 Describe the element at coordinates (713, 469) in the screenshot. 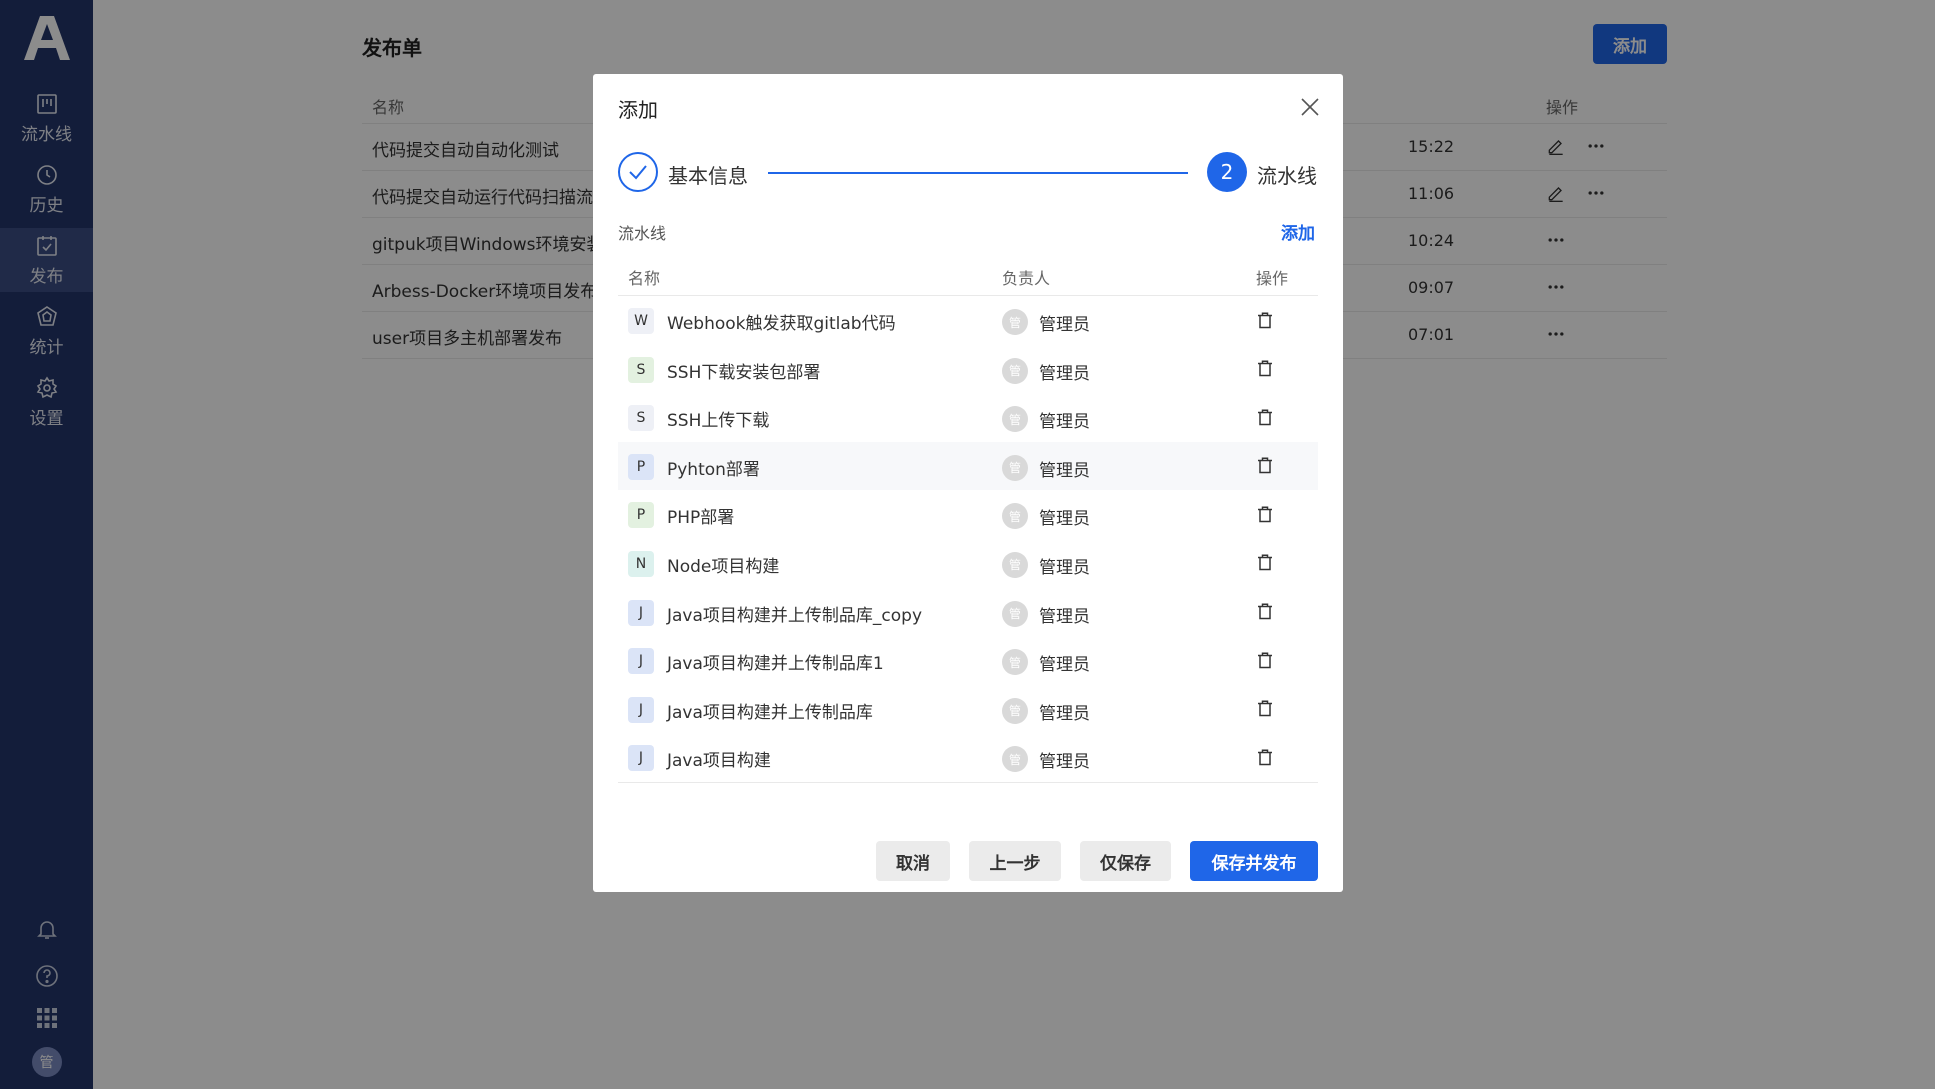

I see `pipeline-name: Pyhton部署` at that location.